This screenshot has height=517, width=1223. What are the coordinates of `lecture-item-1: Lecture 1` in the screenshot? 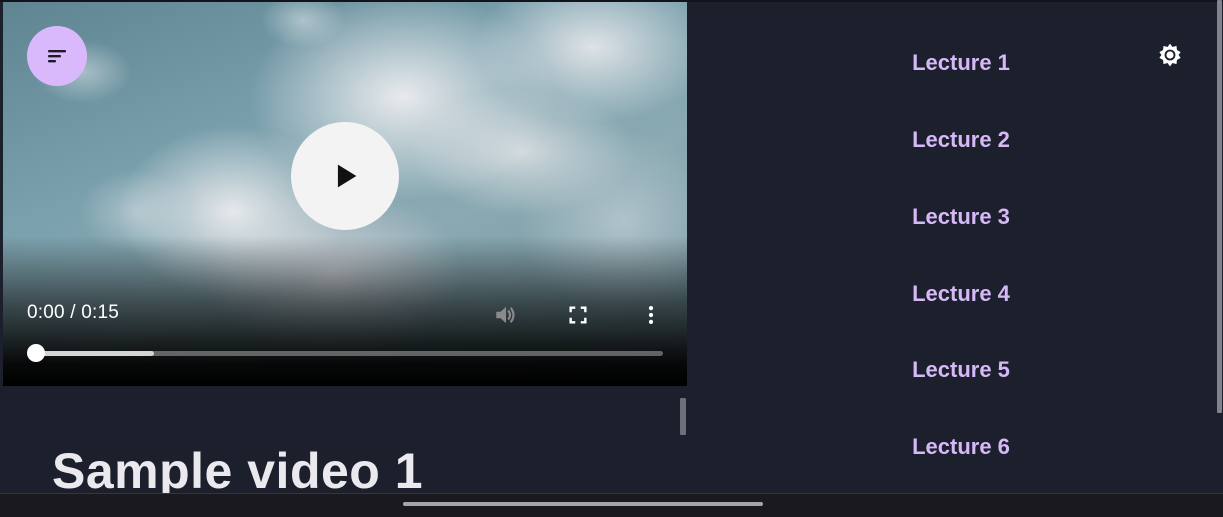 It's located at (961, 63).